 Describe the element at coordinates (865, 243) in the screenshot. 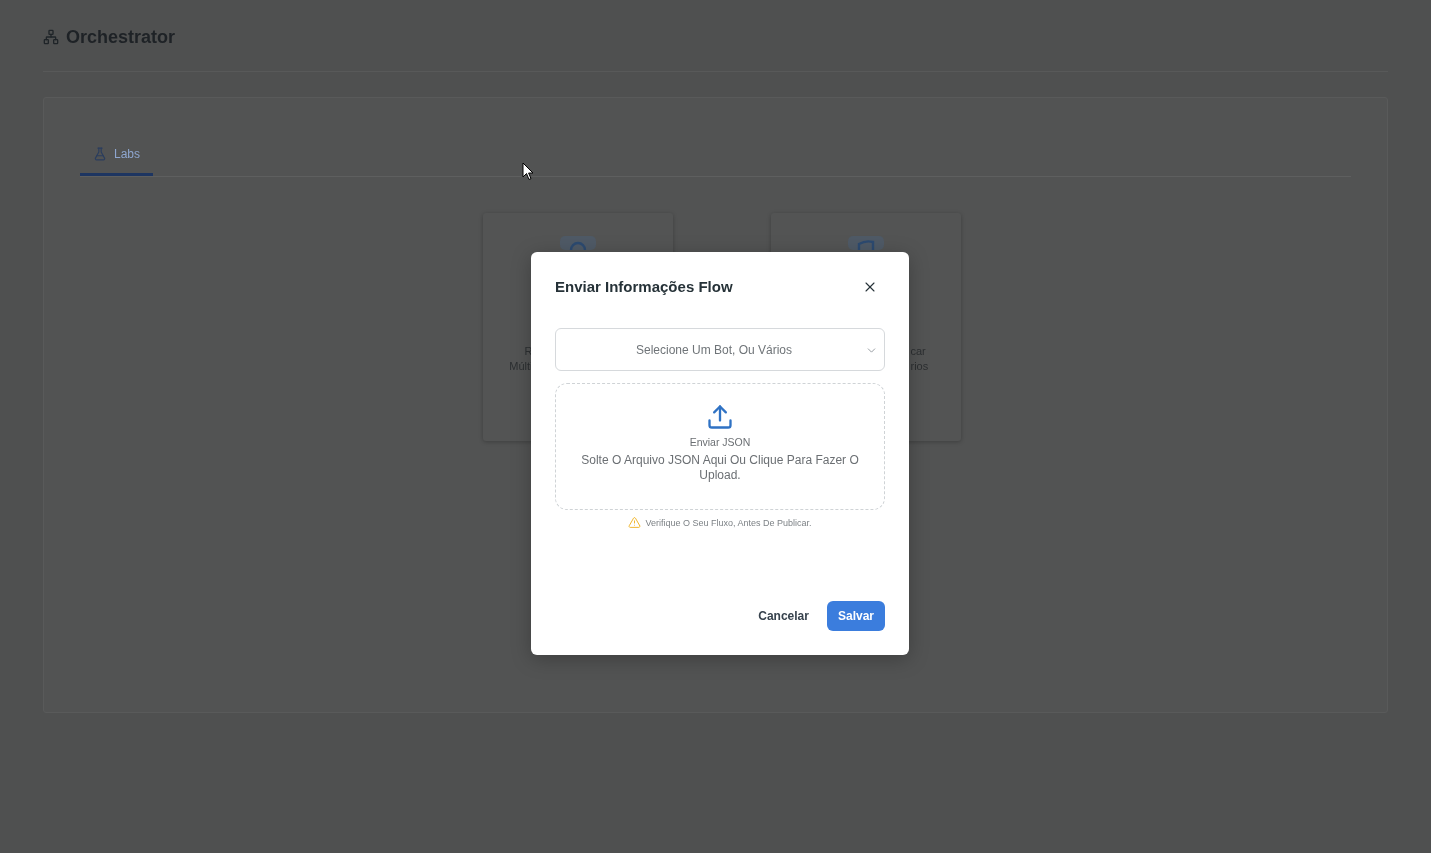

I see `flag-icon` at that location.